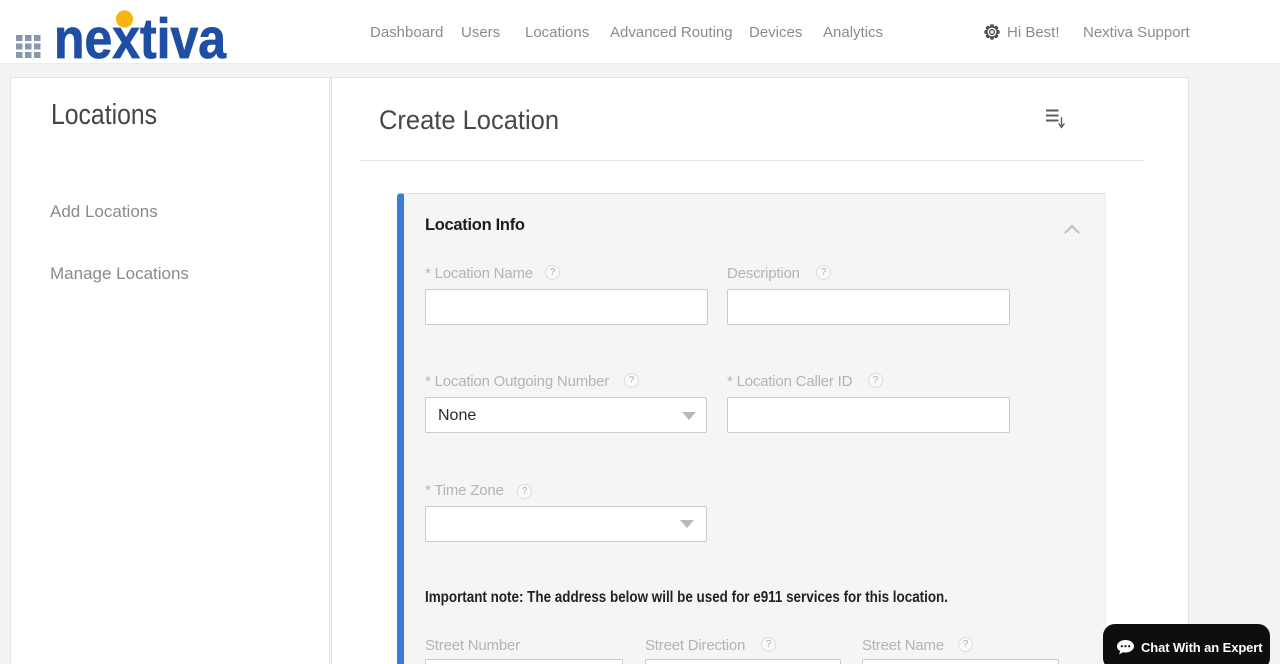 This screenshot has height=664, width=1280. Describe the element at coordinates (104, 115) in the screenshot. I see `svg-text: Locations` at that location.